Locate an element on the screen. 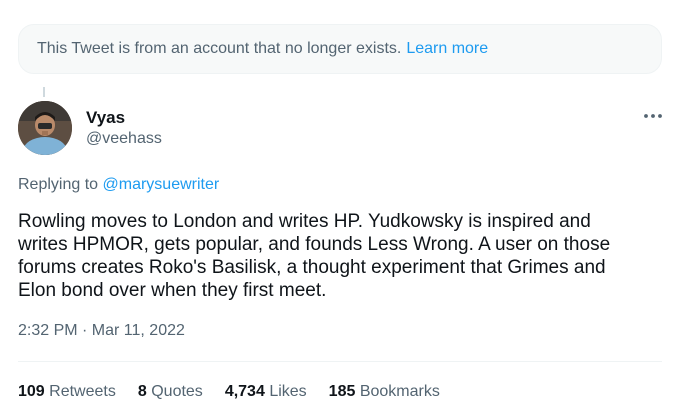 The image size is (680, 416). retweets-label: Retweets is located at coordinates (82, 391).